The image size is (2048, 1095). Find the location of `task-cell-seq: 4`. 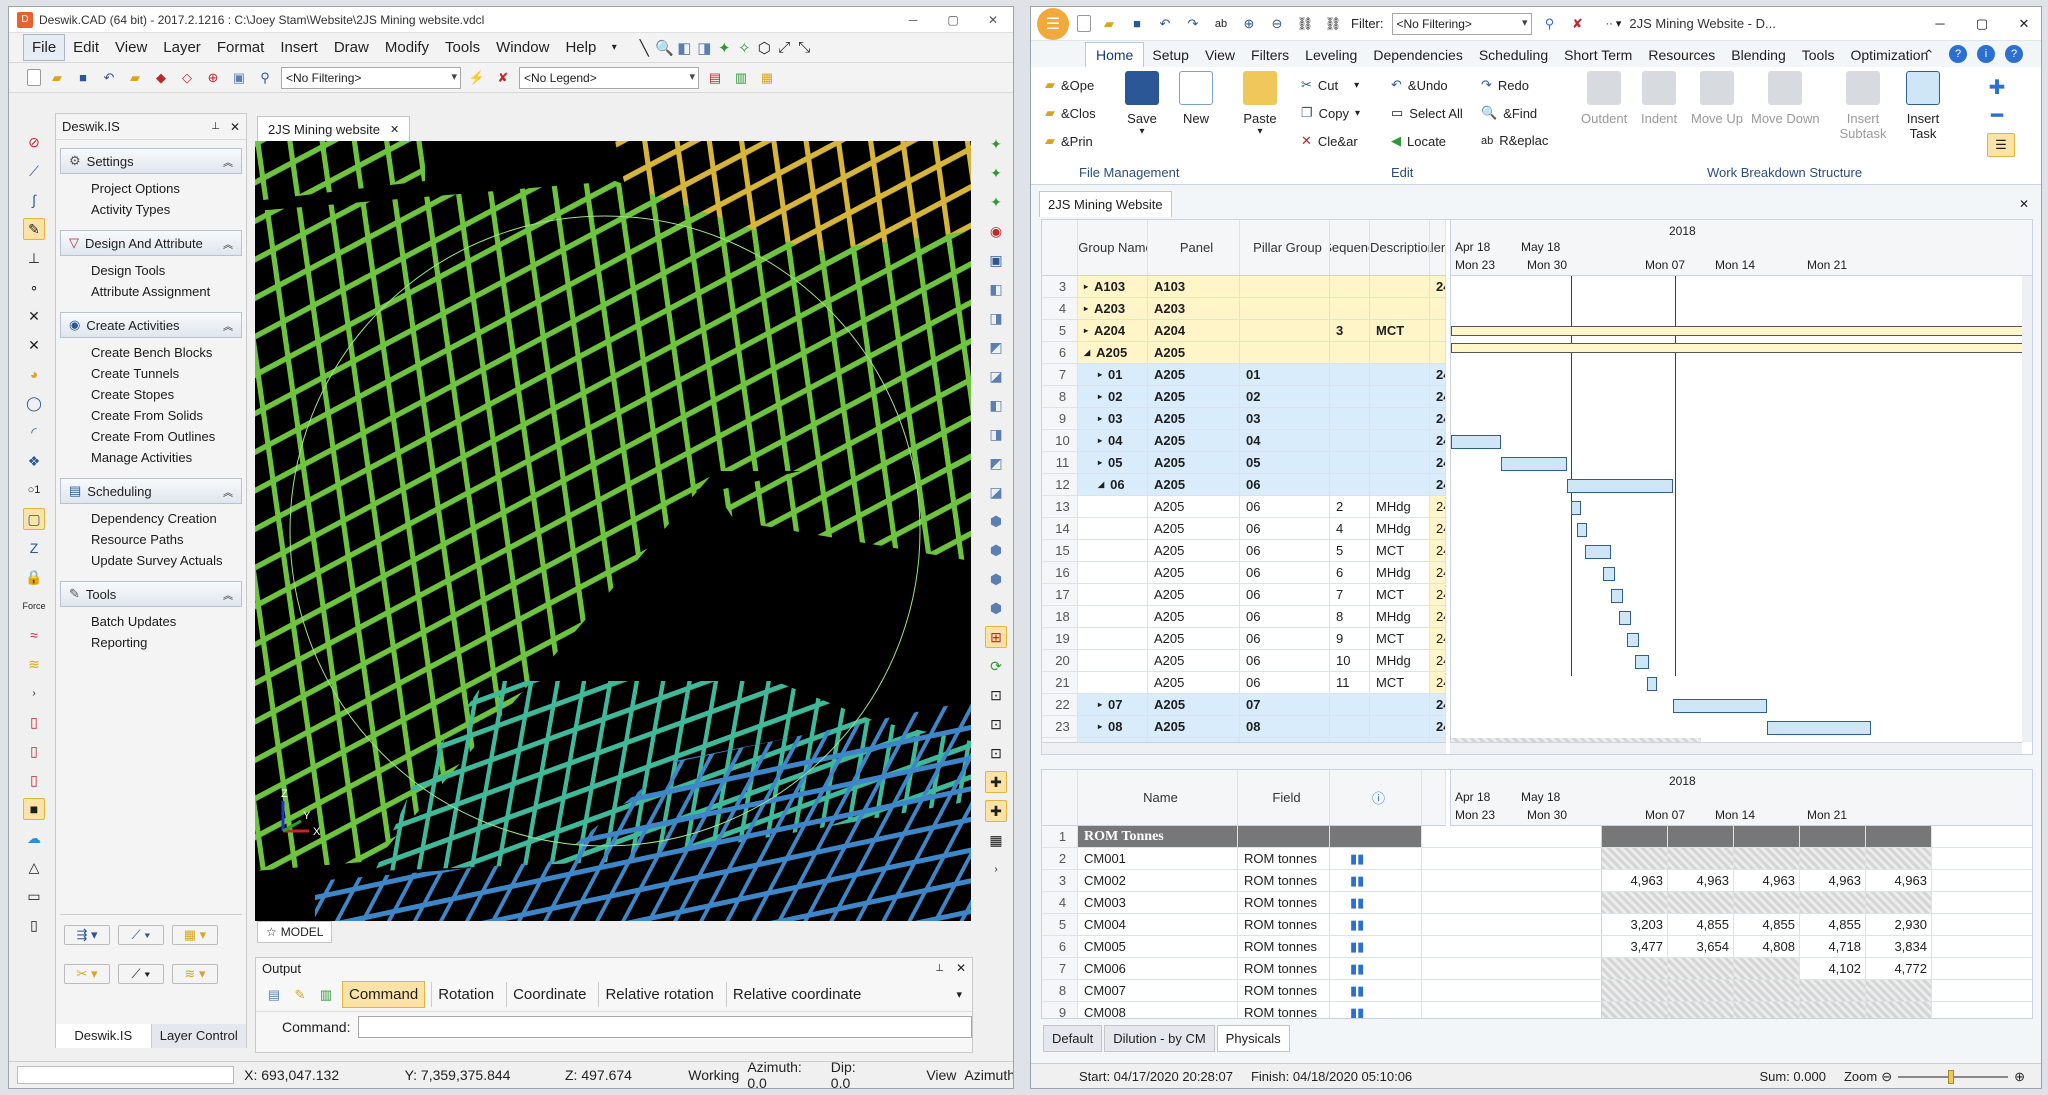

task-cell-seq: 4 is located at coordinates (1350, 528).